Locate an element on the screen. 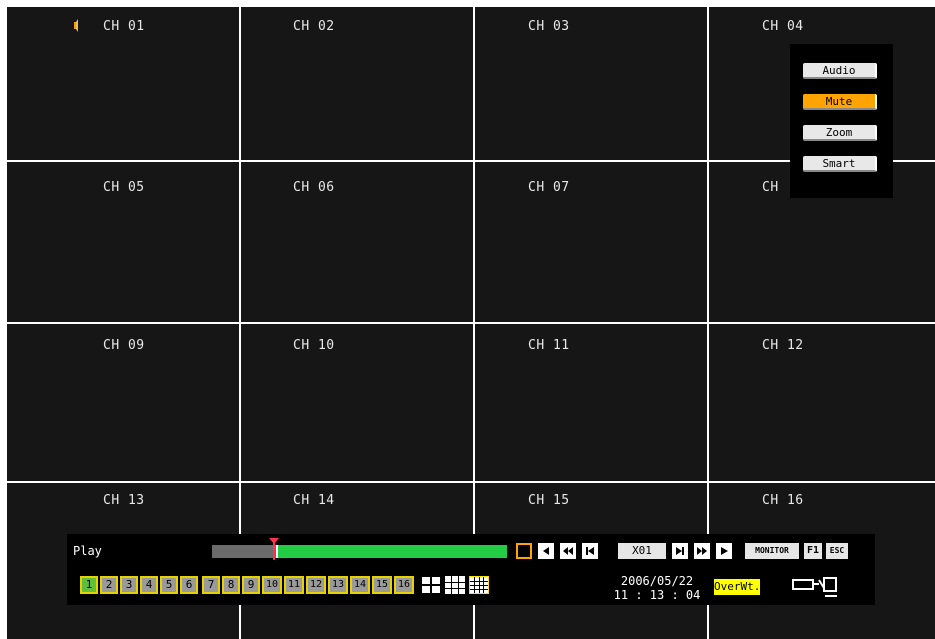  play-button is located at coordinates (724, 551).